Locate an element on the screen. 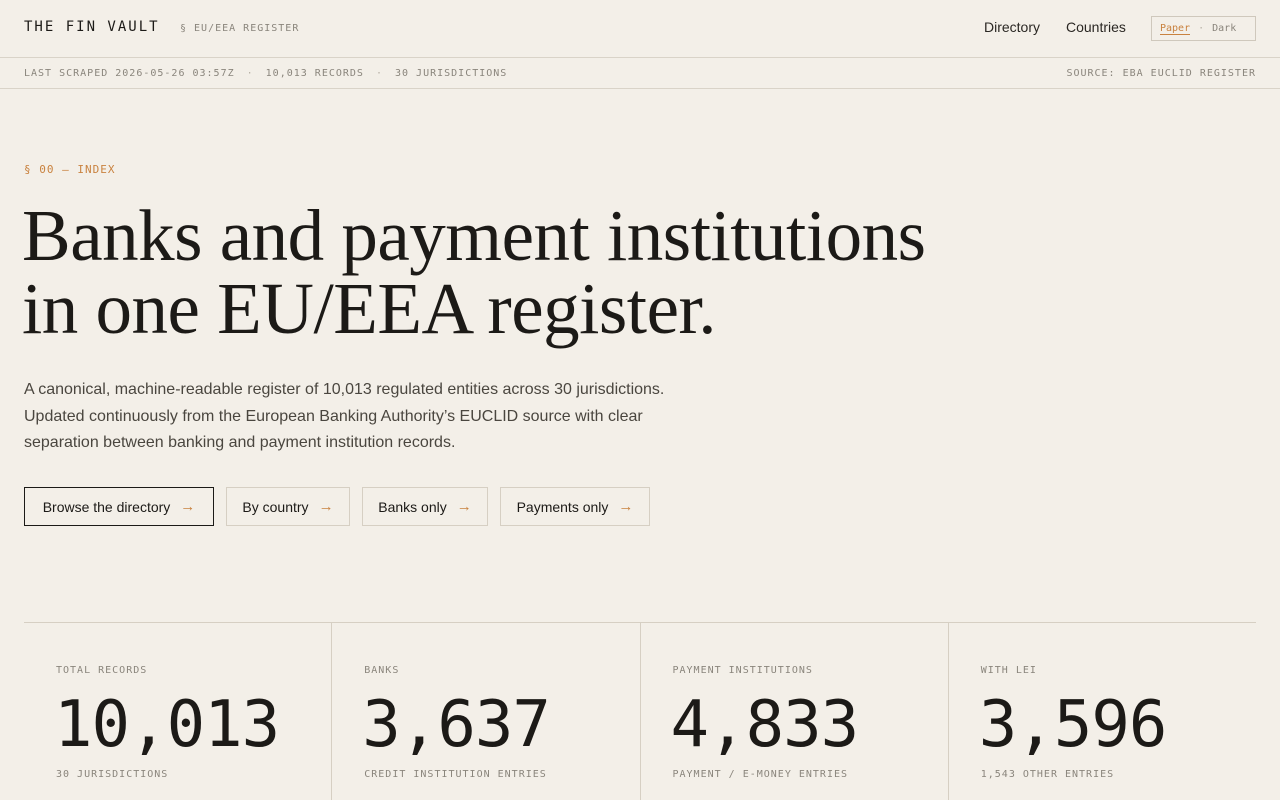 This screenshot has width=1280, height=800. theme-option-dark: Dark is located at coordinates (1224, 28).